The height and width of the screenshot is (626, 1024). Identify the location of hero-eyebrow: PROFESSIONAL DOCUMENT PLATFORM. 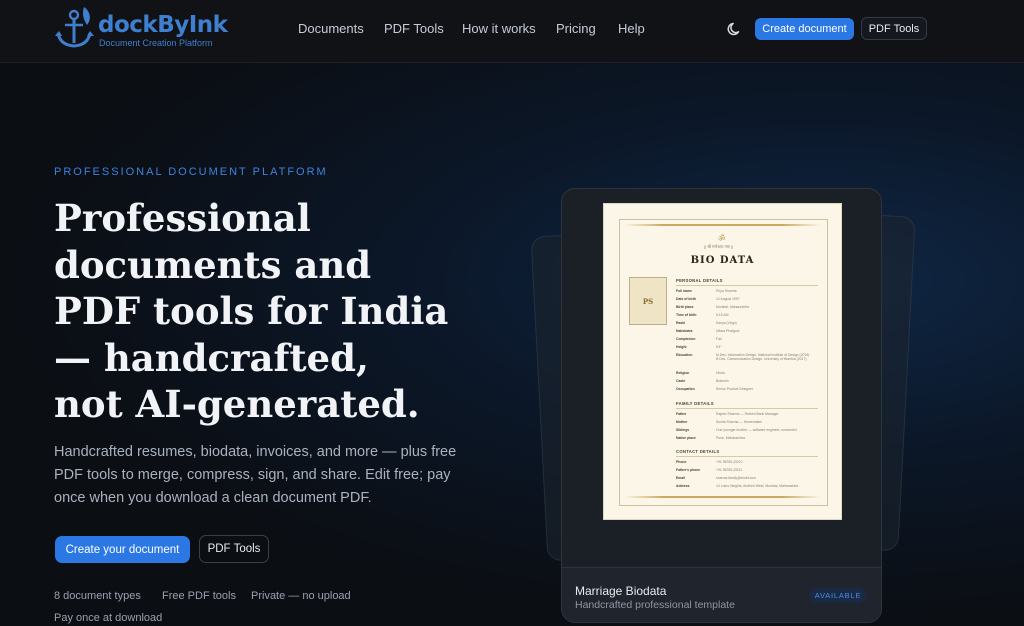
(191, 172).